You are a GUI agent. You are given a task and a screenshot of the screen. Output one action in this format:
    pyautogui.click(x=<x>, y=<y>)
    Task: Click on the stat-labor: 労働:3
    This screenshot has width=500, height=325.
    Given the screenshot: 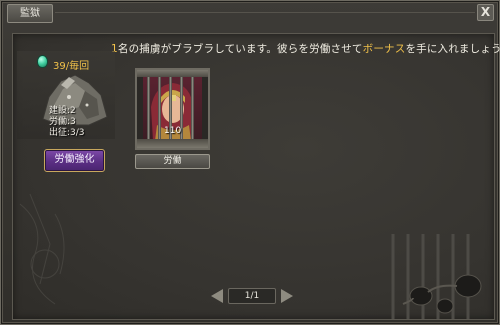 What is the action you would take?
    pyautogui.click(x=62, y=122)
    